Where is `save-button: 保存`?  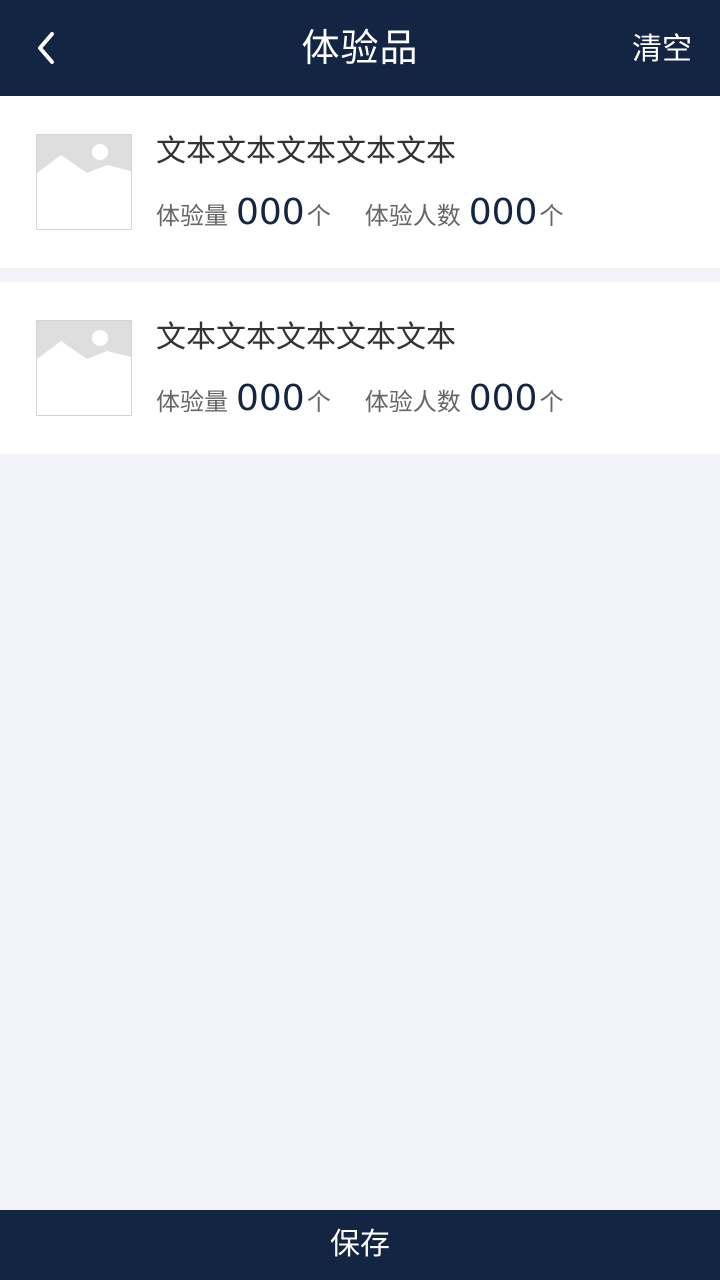
save-button: 保存 is located at coordinates (360, 1245).